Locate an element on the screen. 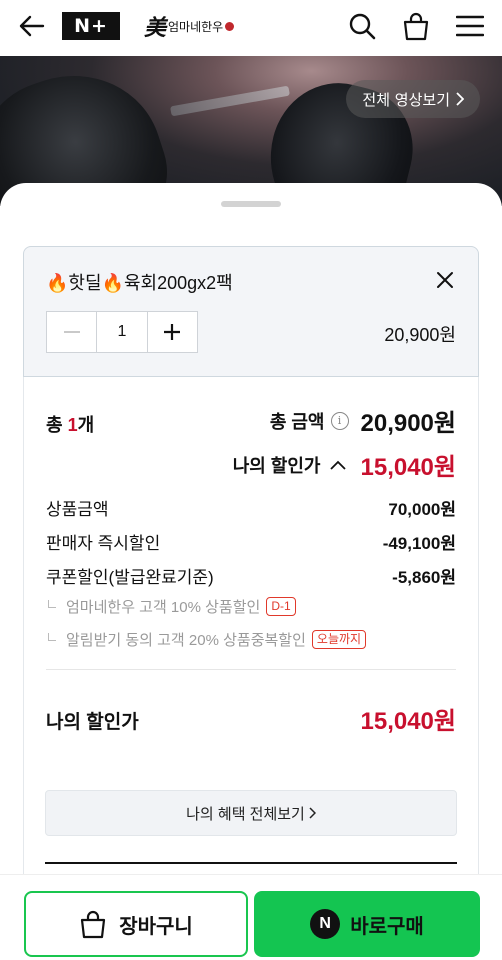  buy-now-button: N 바로구매 is located at coordinates (367, 924).